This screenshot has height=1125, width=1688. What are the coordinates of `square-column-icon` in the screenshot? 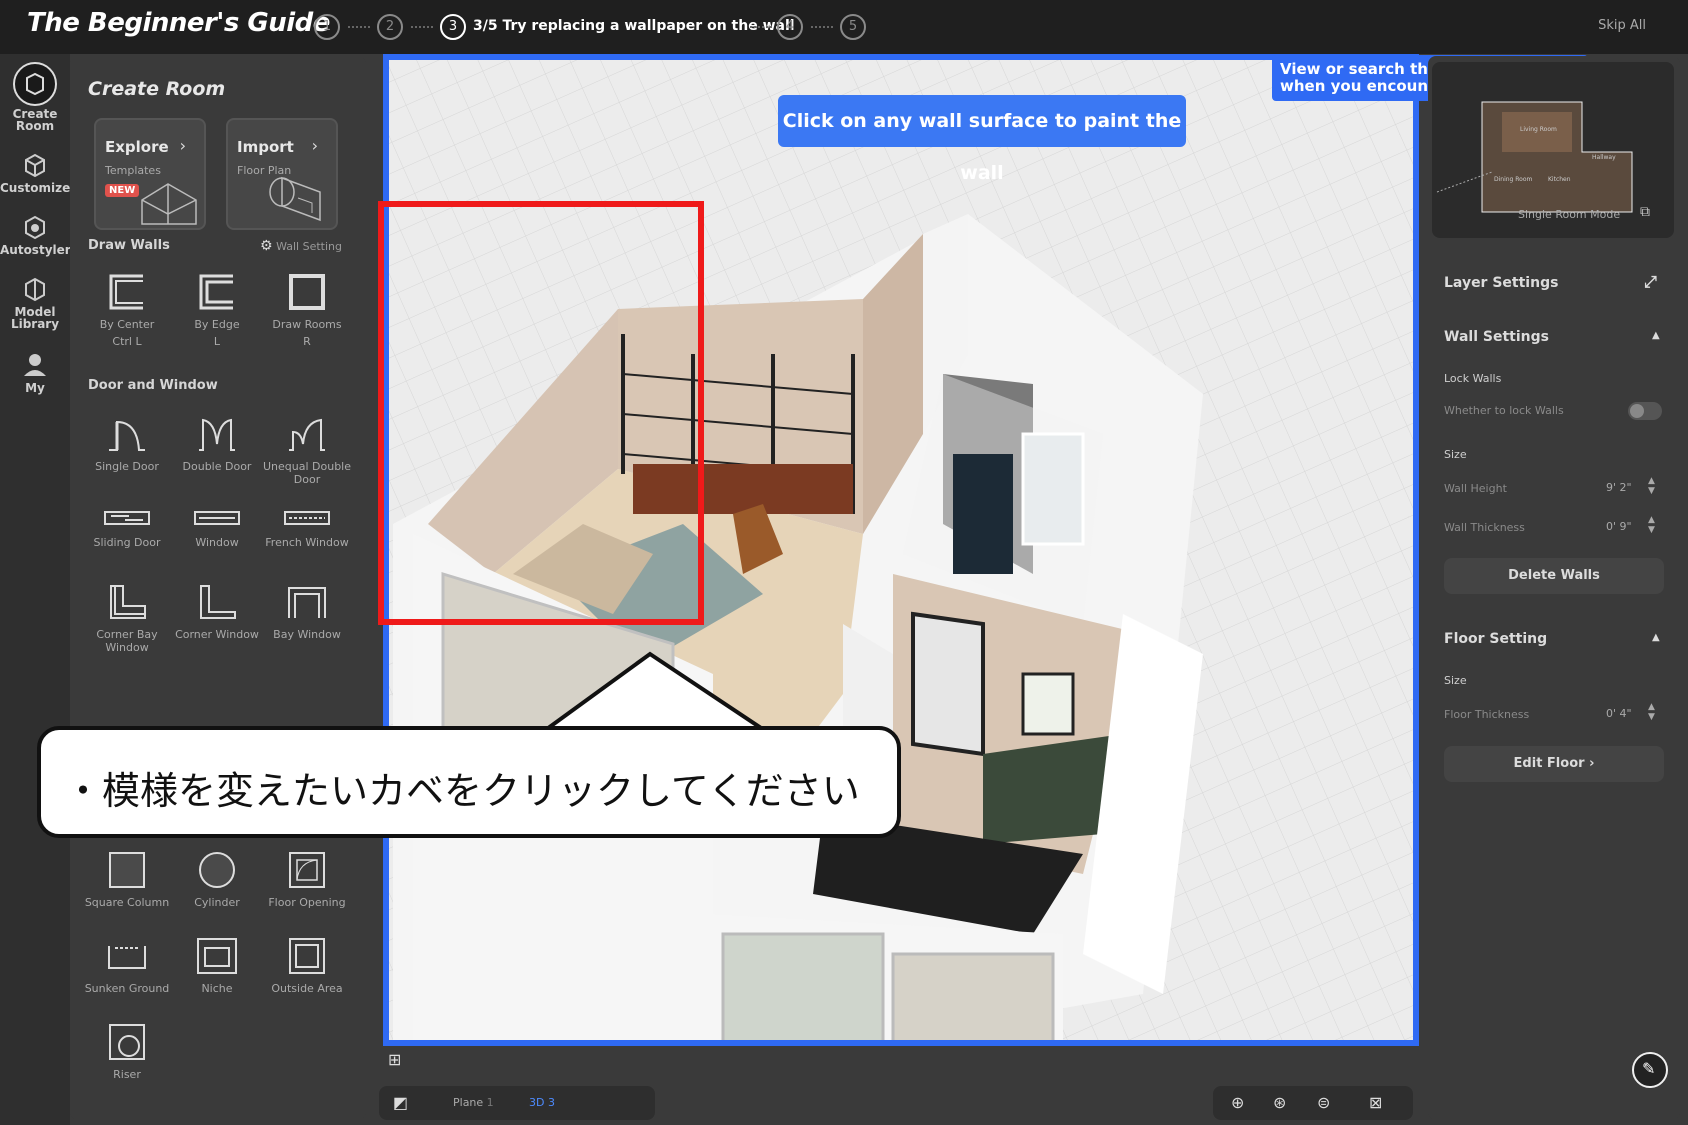 It's located at (127, 870).